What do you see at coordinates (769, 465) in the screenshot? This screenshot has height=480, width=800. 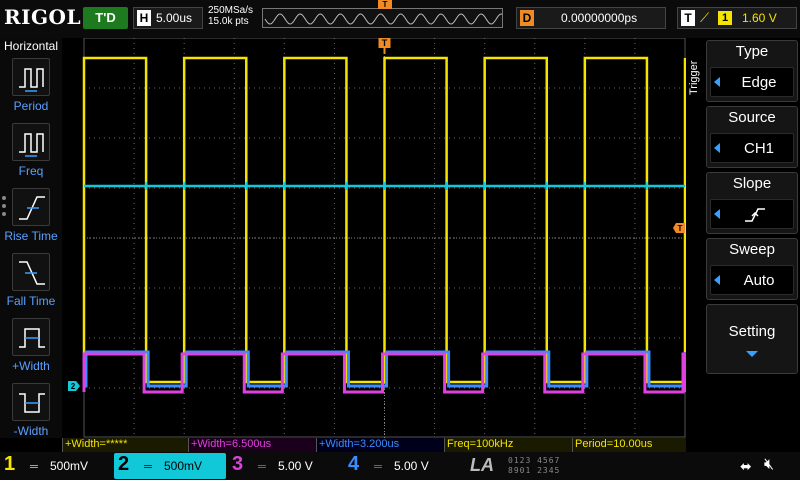 I see `speaker-muted-icon: 🔇︎` at bounding box center [769, 465].